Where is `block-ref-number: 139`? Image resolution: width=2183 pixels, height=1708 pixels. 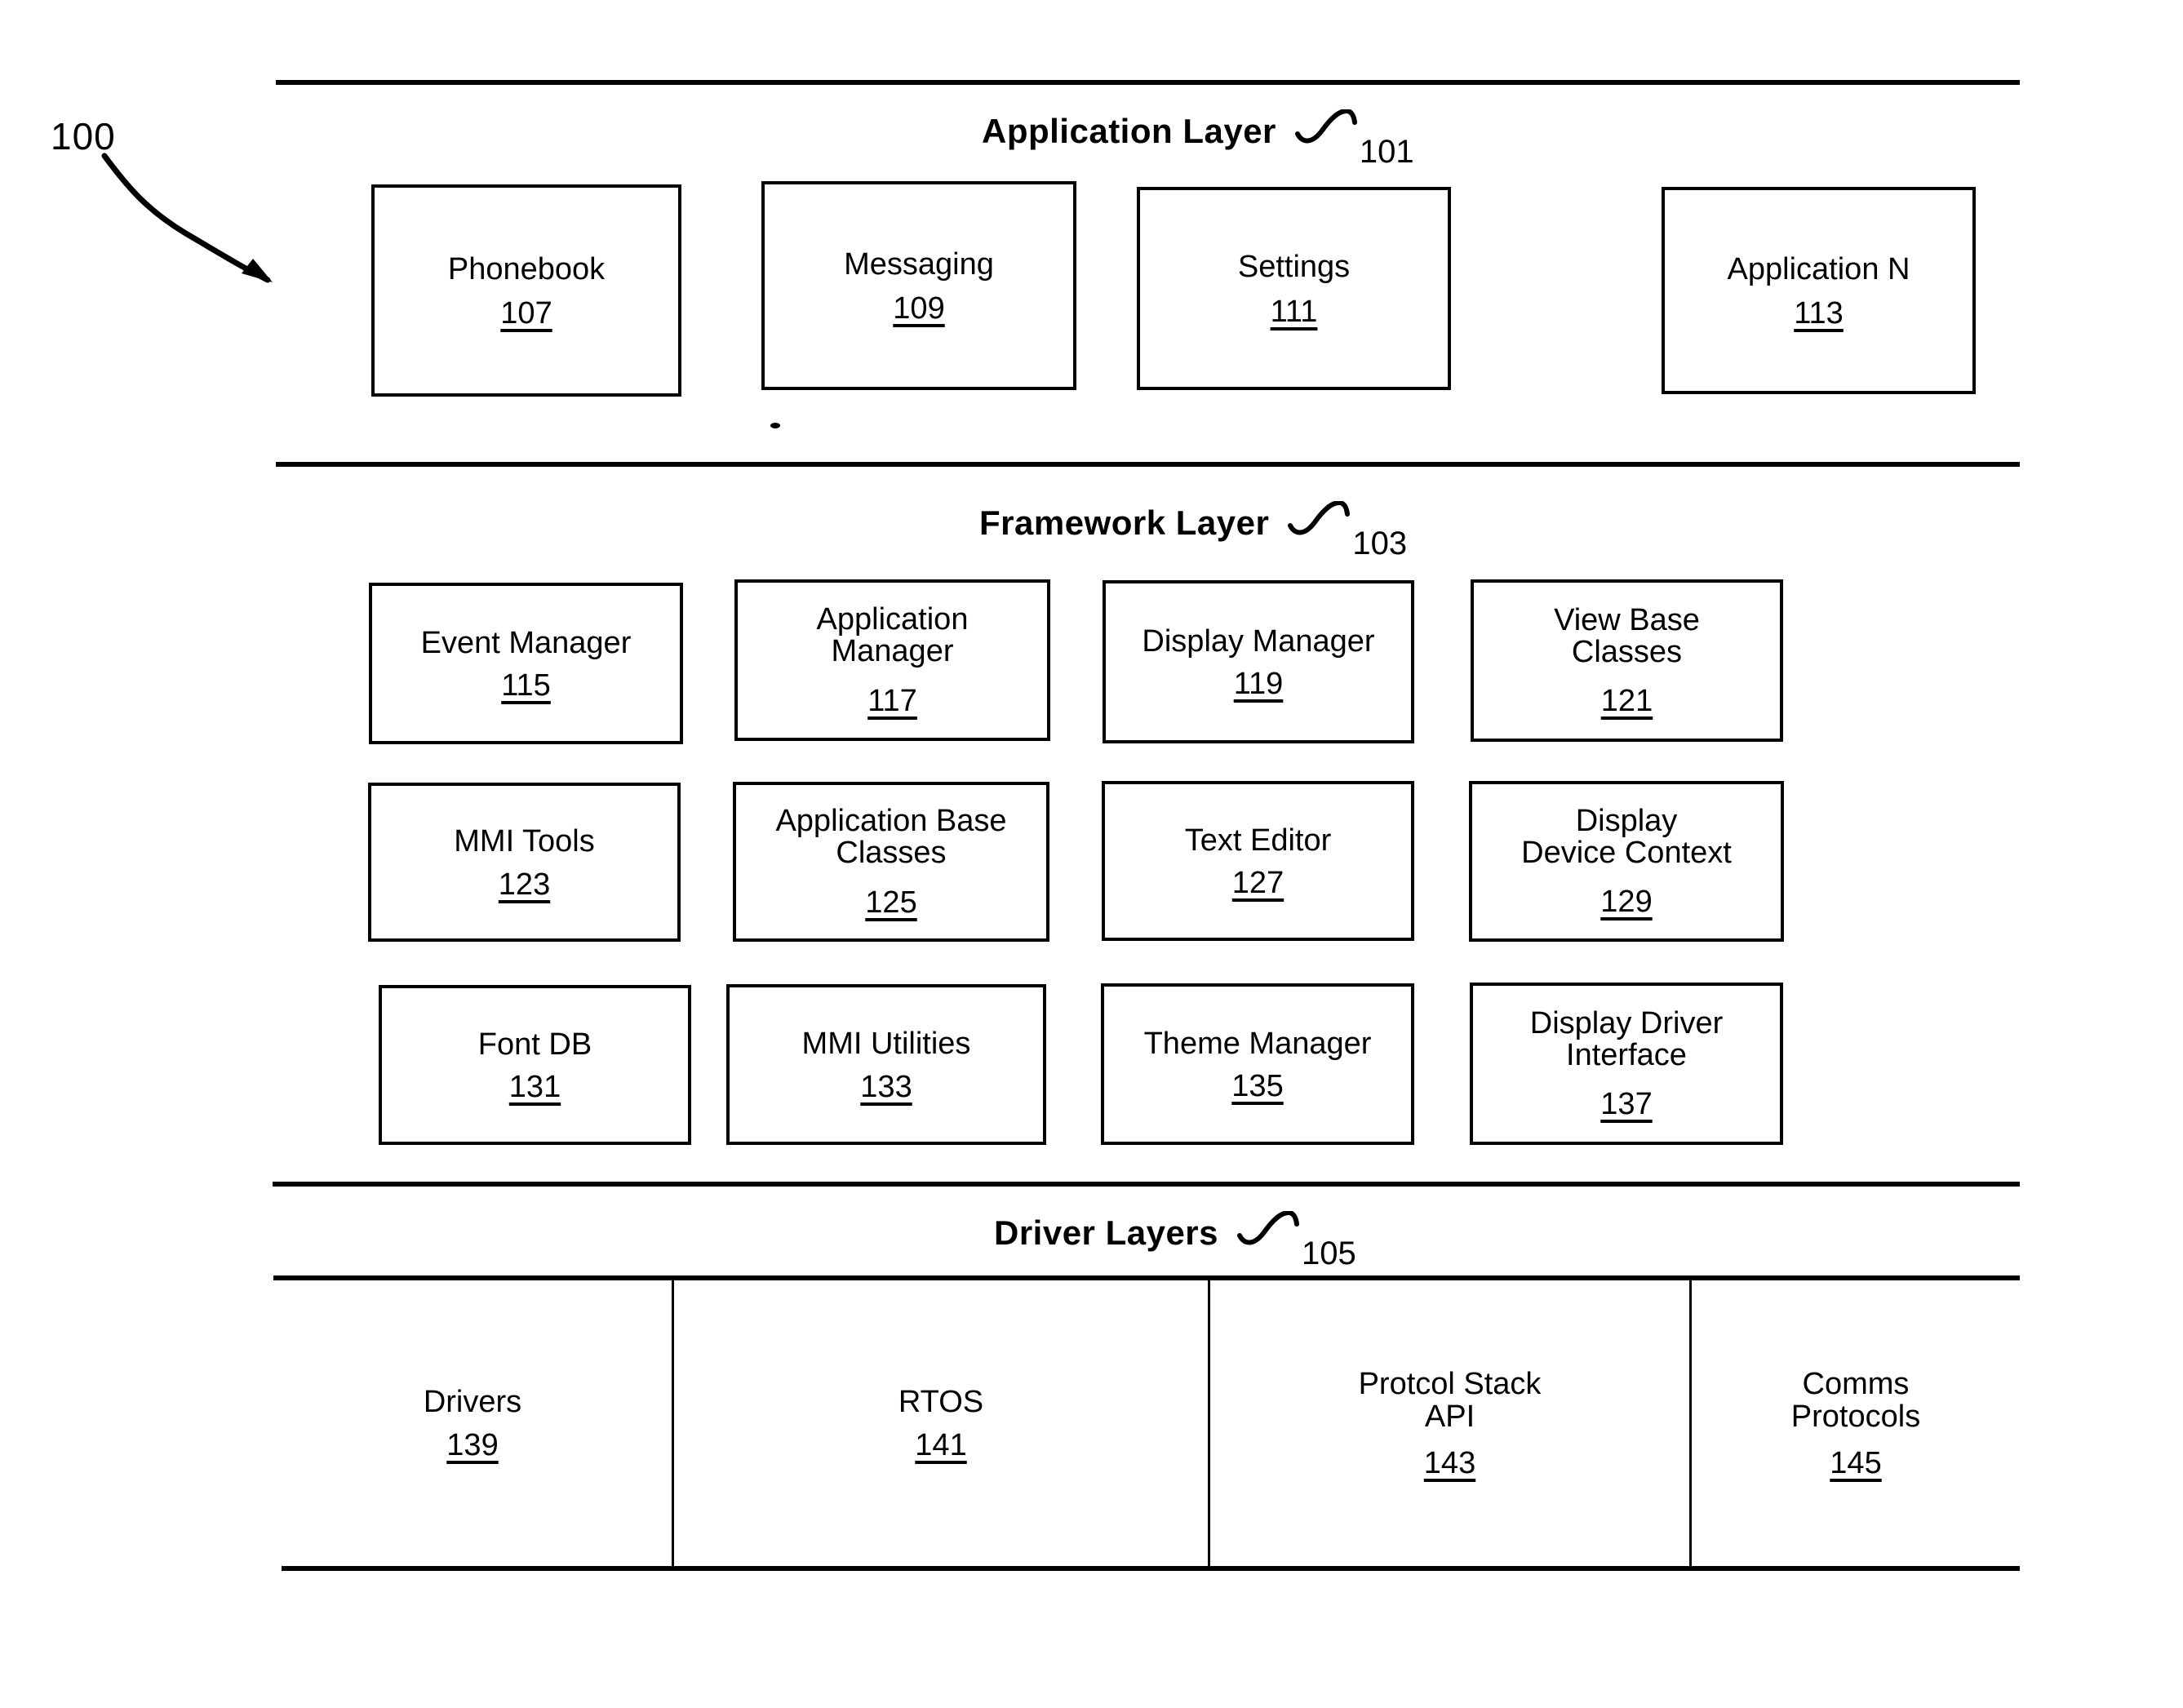
block-ref-number: 139 is located at coordinates (473, 1445).